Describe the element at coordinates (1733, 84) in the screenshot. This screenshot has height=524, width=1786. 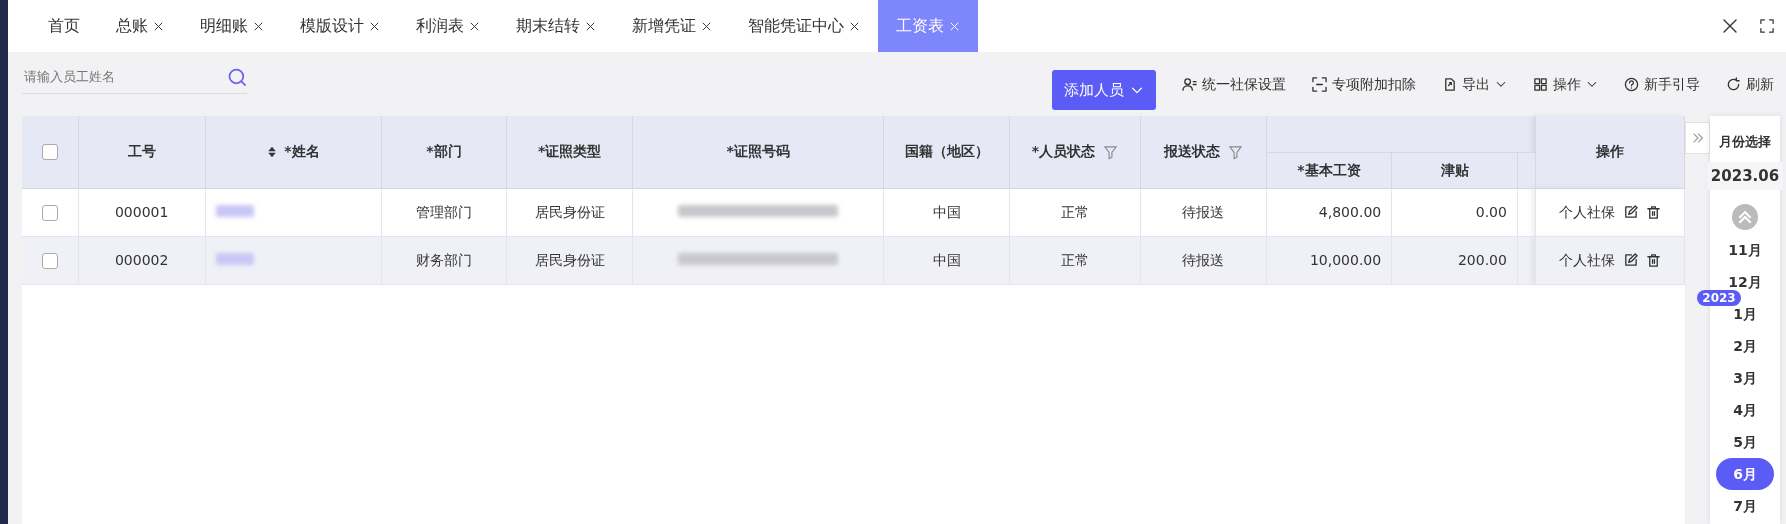
I see `refresh-icon` at that location.